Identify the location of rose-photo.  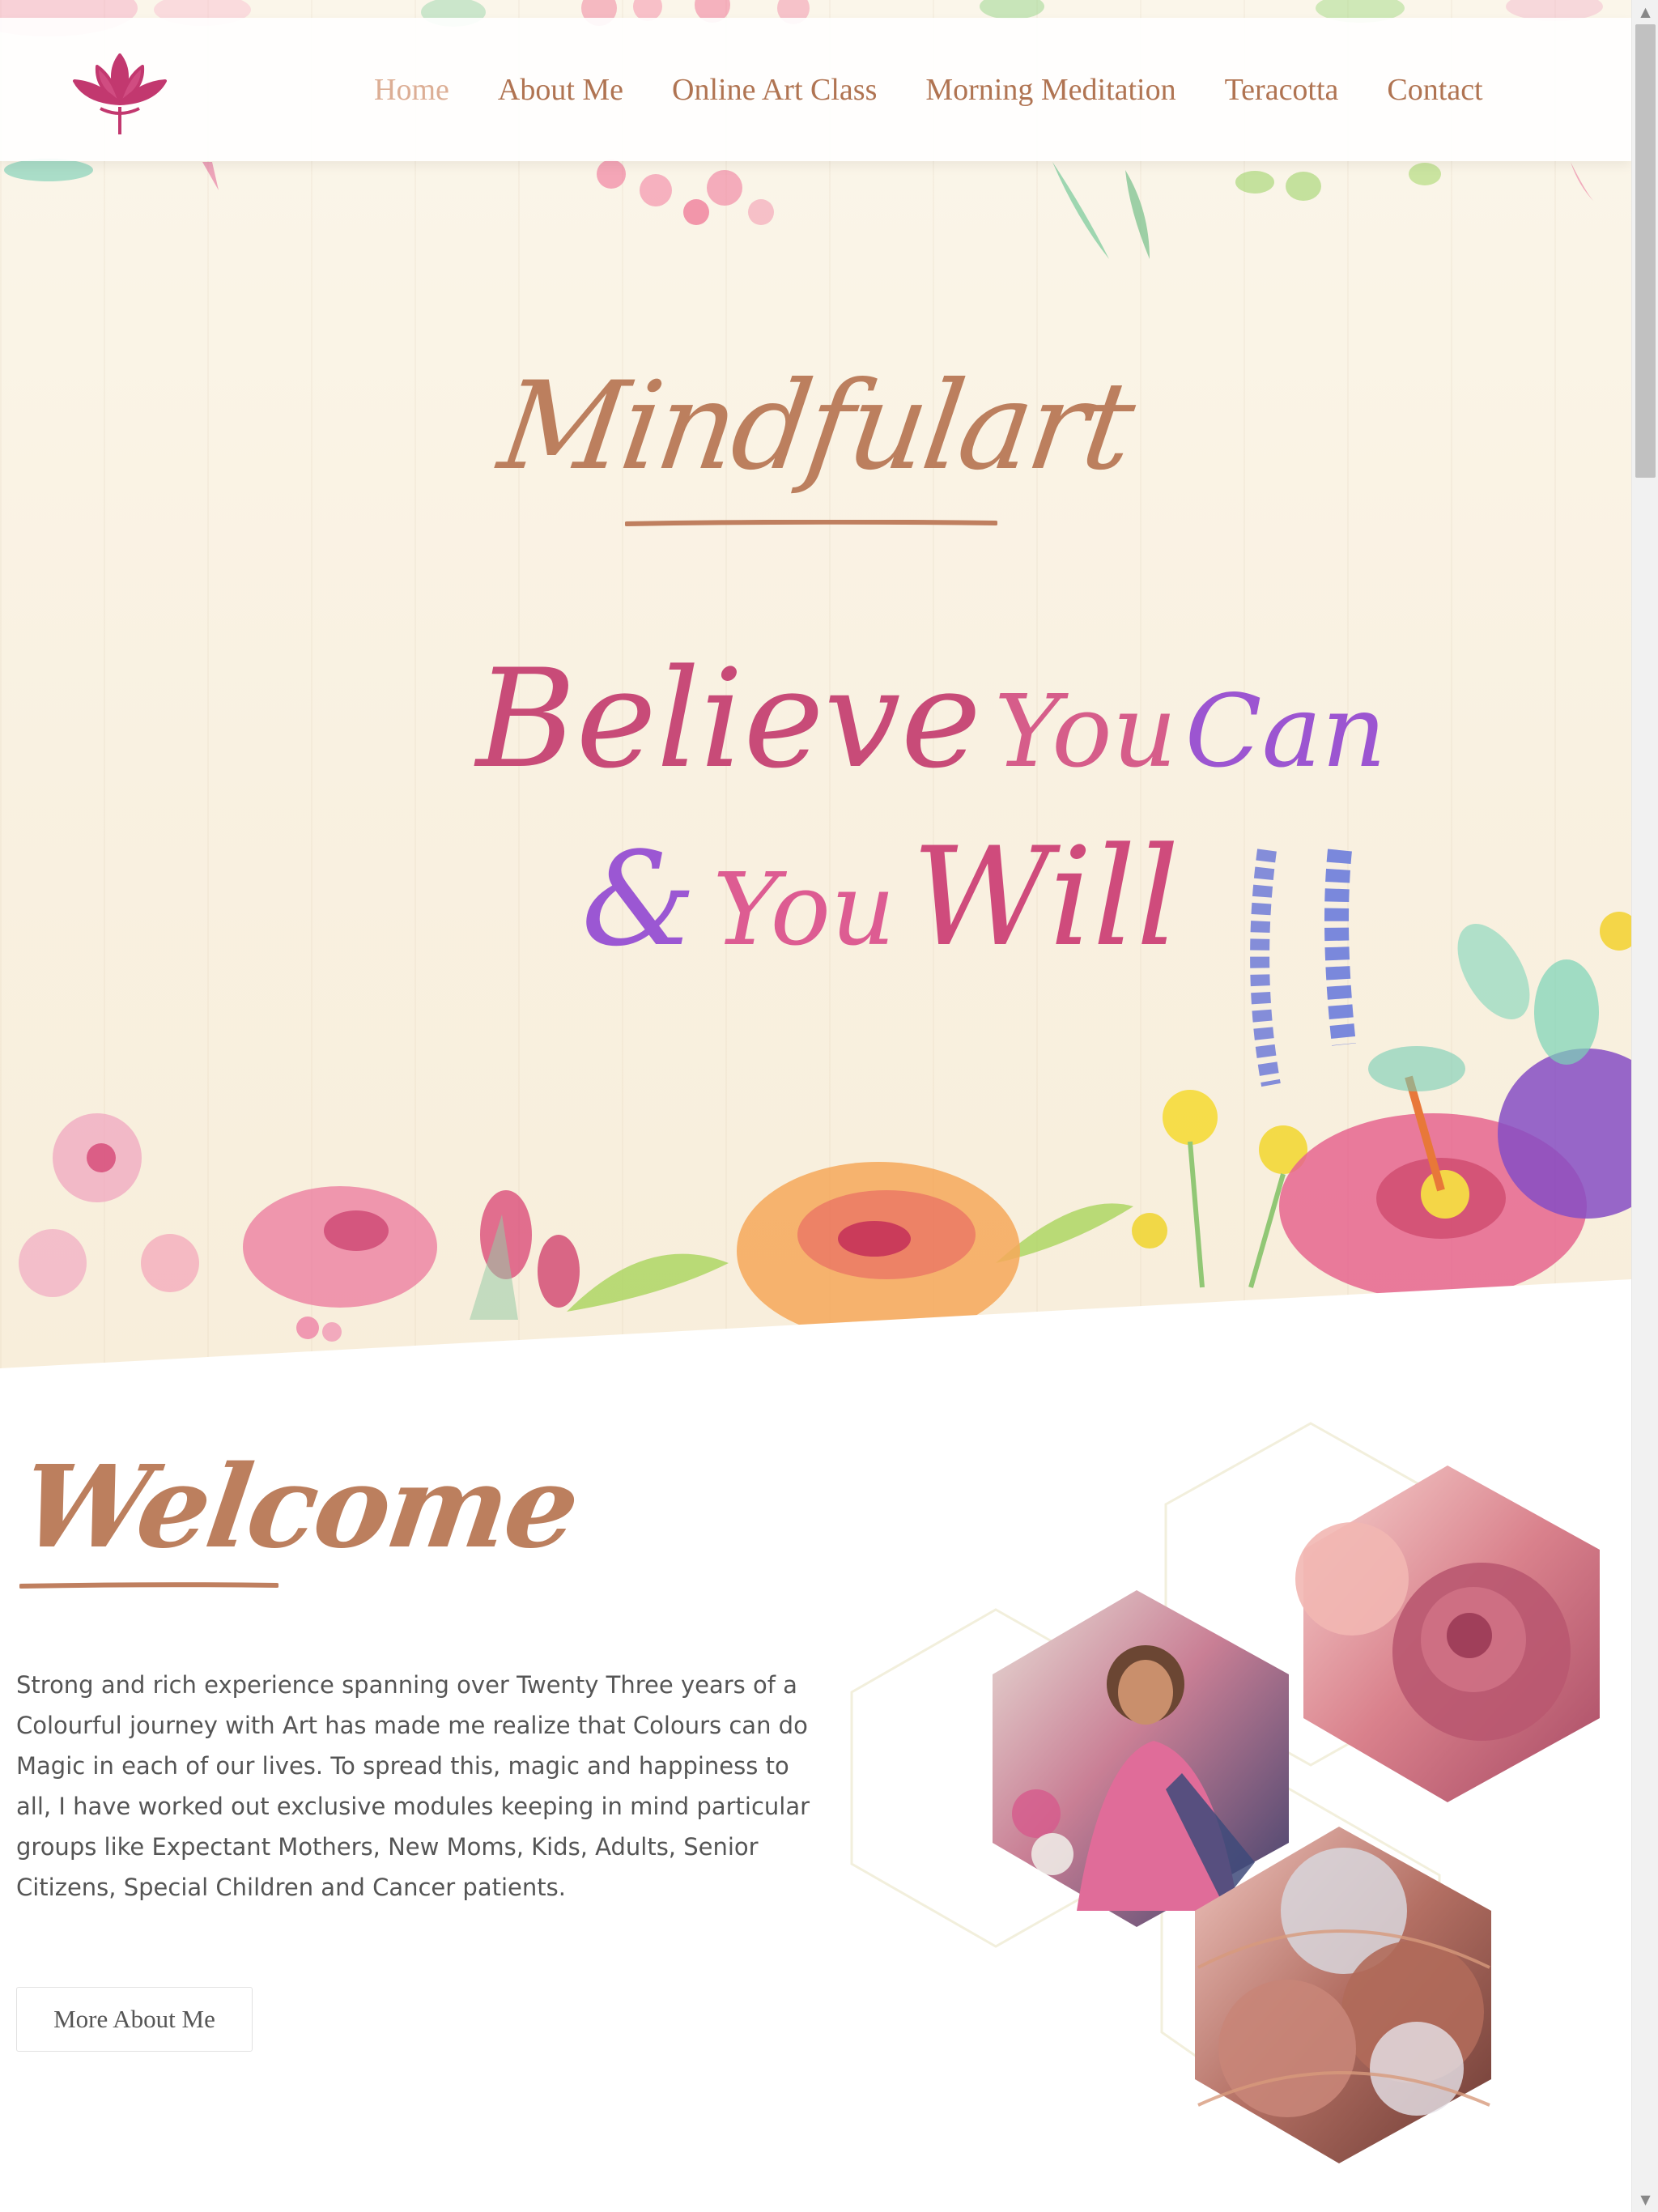
(1447, 1633).